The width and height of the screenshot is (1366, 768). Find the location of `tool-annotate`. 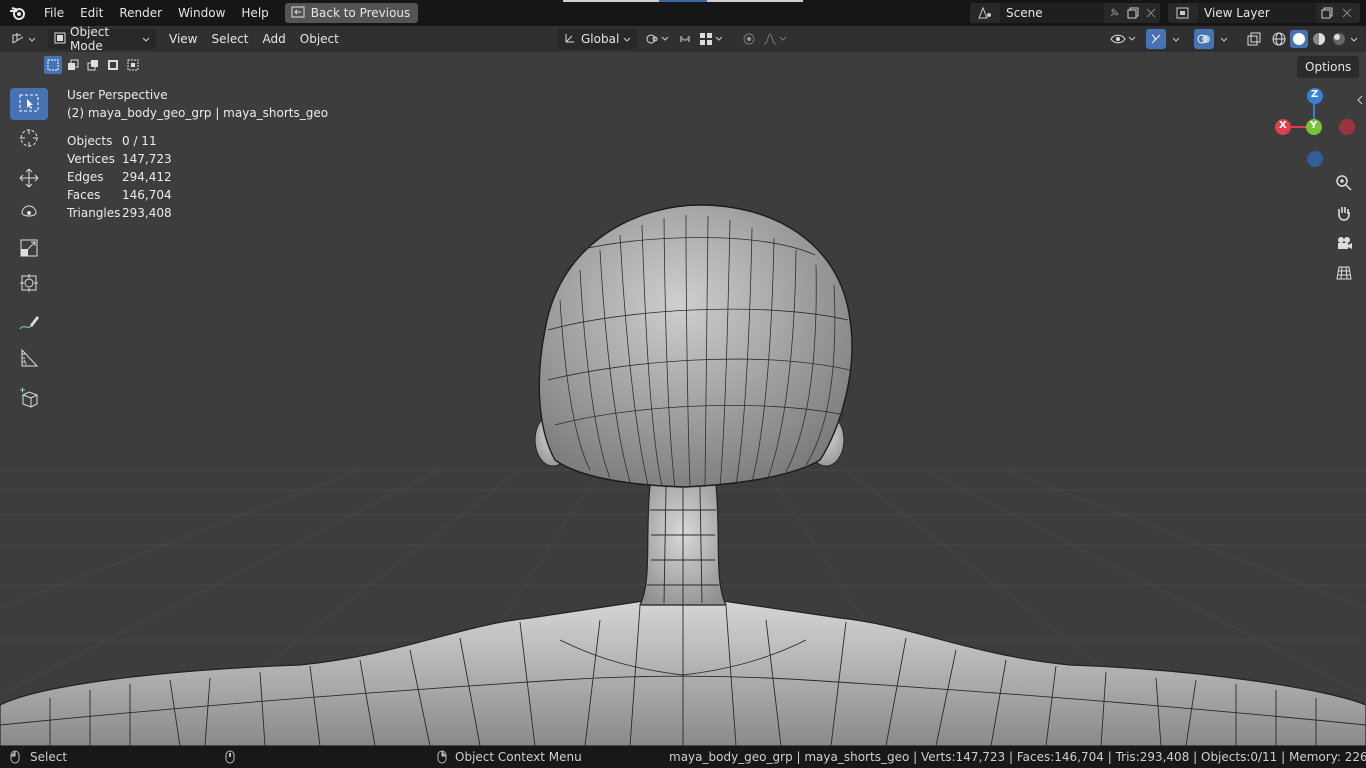

tool-annotate is located at coordinates (29, 324).